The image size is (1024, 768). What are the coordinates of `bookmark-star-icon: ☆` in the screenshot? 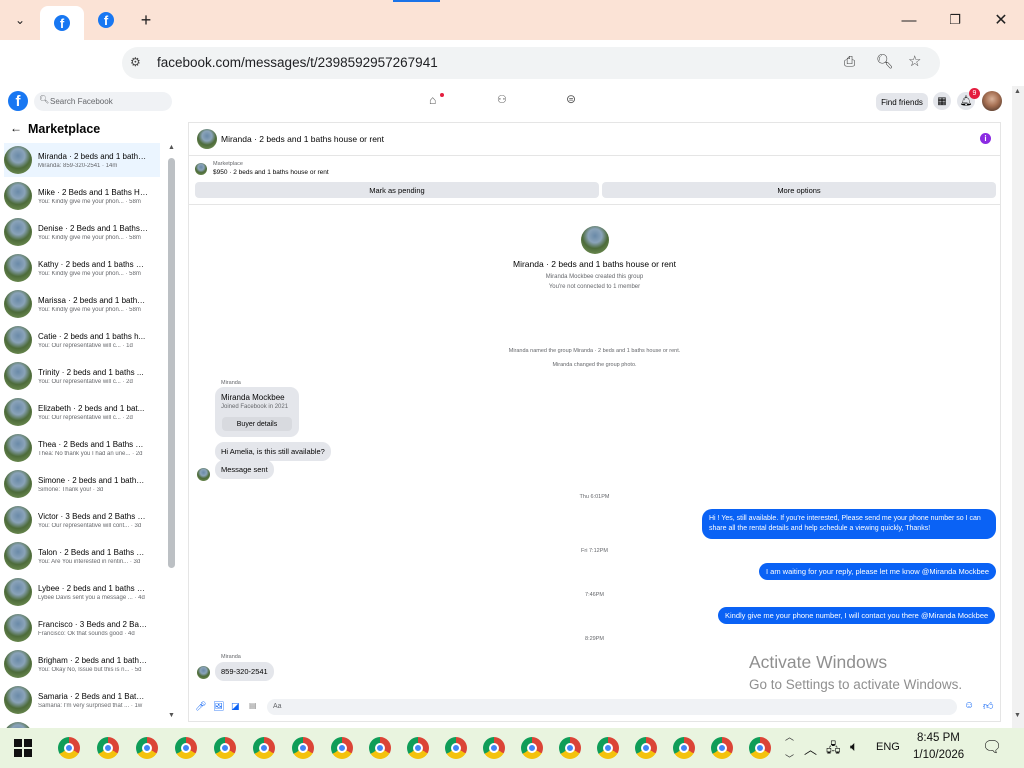 It's located at (914, 61).